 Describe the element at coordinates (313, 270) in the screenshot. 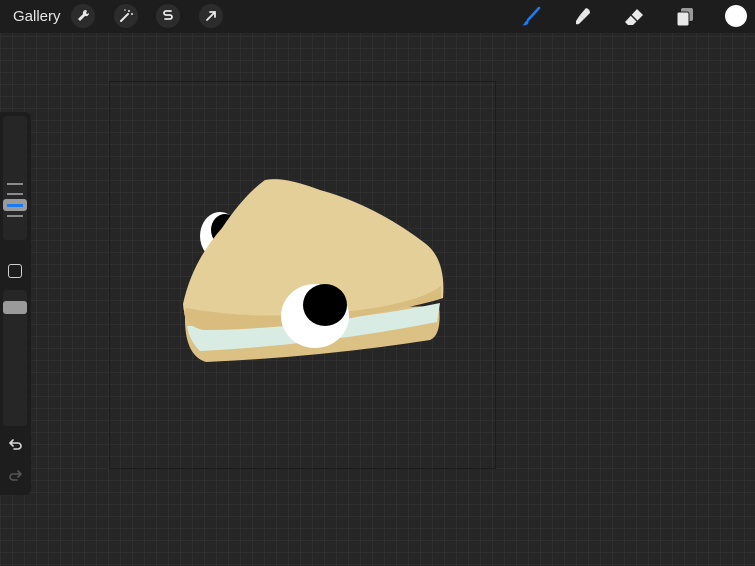

I see `sandwich-artwork` at that location.